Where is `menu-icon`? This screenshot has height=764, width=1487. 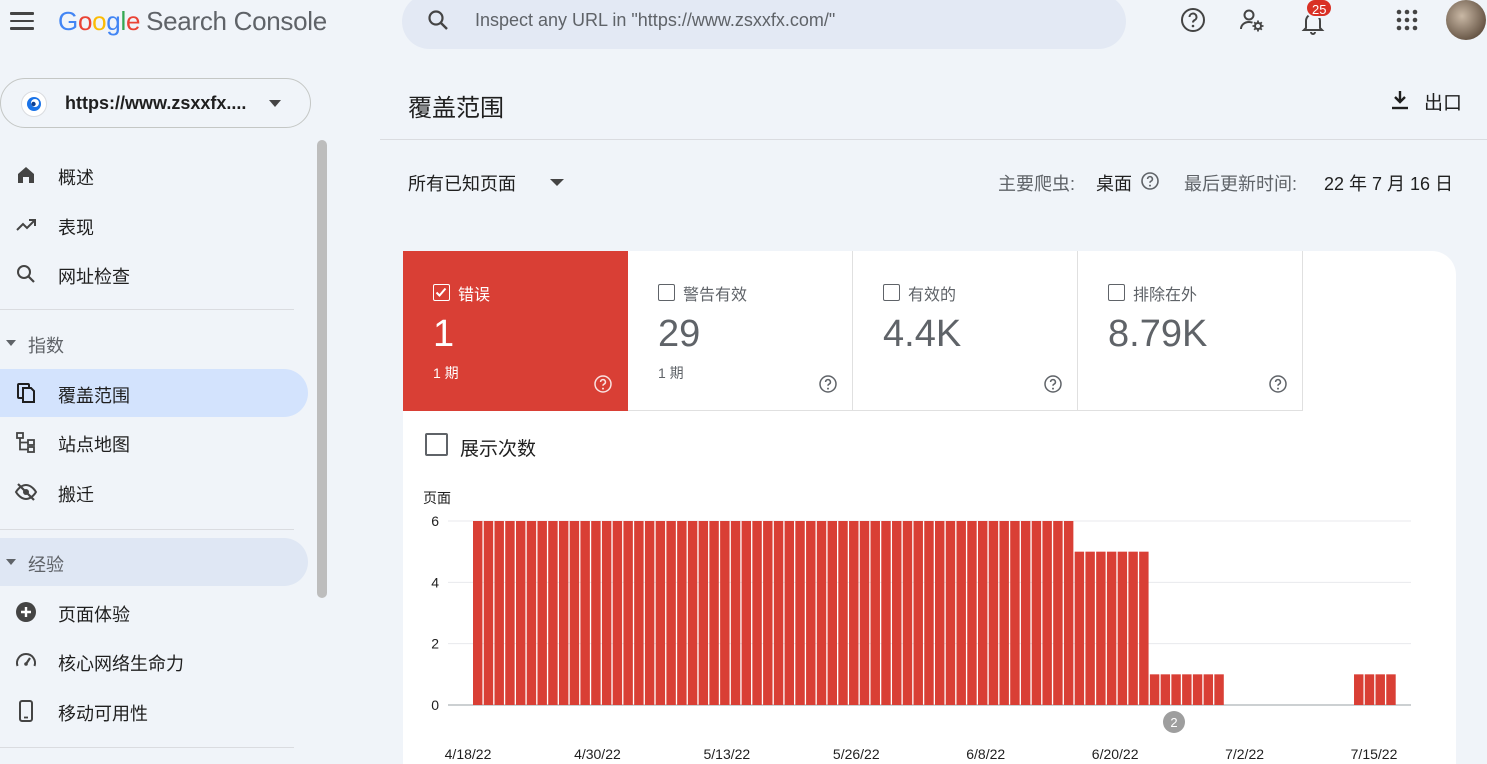
menu-icon is located at coordinates (23, 21).